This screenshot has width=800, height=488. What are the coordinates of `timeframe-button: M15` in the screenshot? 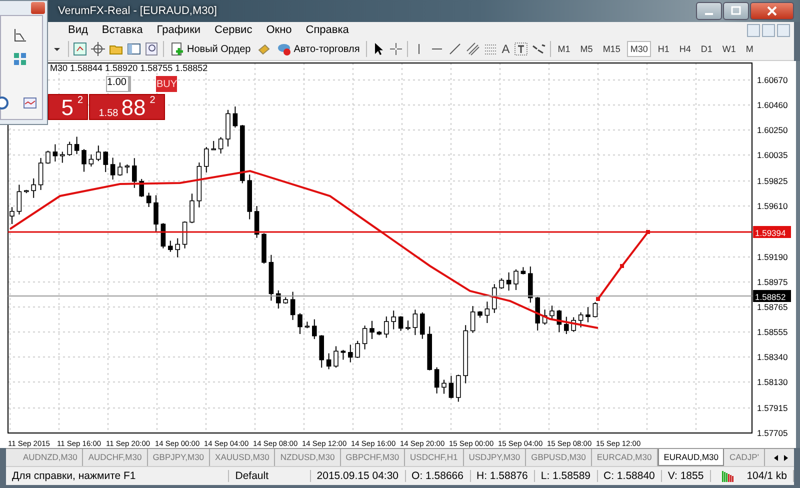 It's located at (612, 49).